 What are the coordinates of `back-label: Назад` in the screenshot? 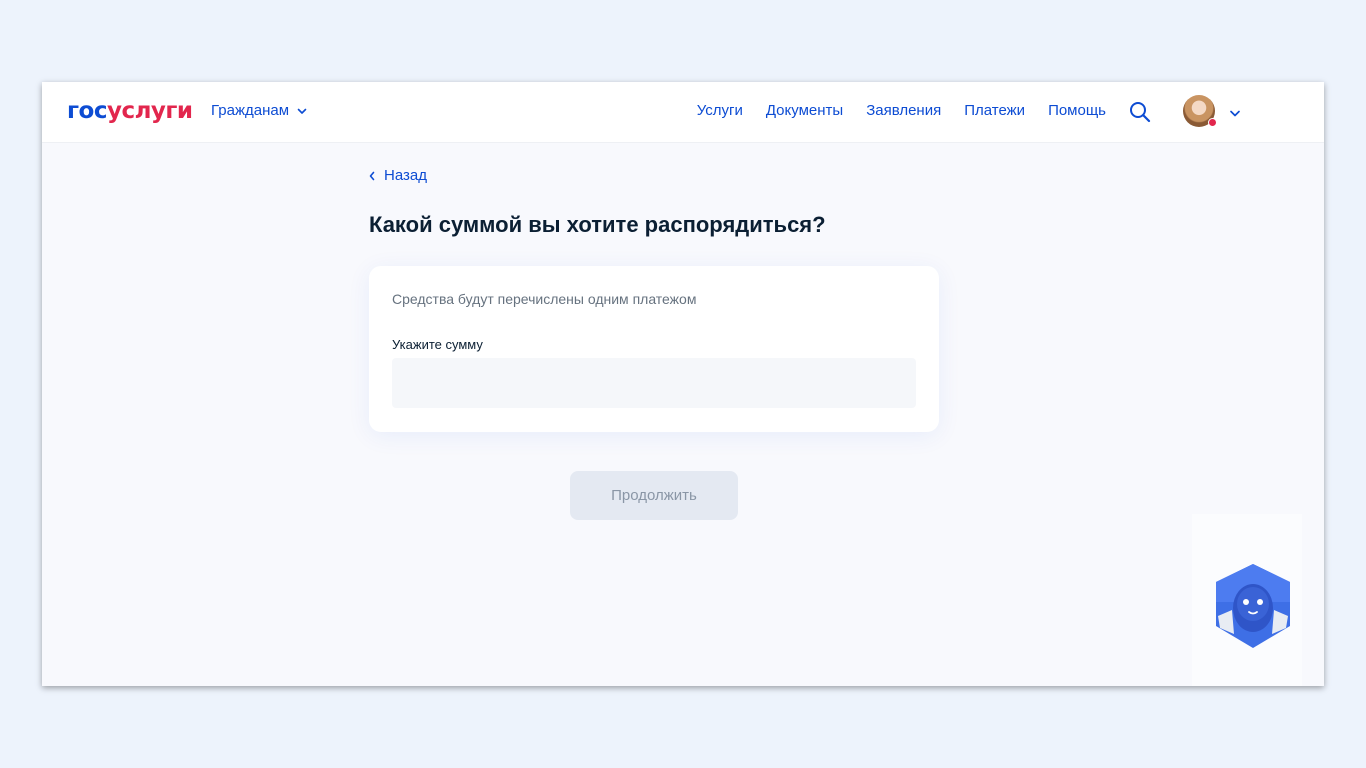 It's located at (405, 175).